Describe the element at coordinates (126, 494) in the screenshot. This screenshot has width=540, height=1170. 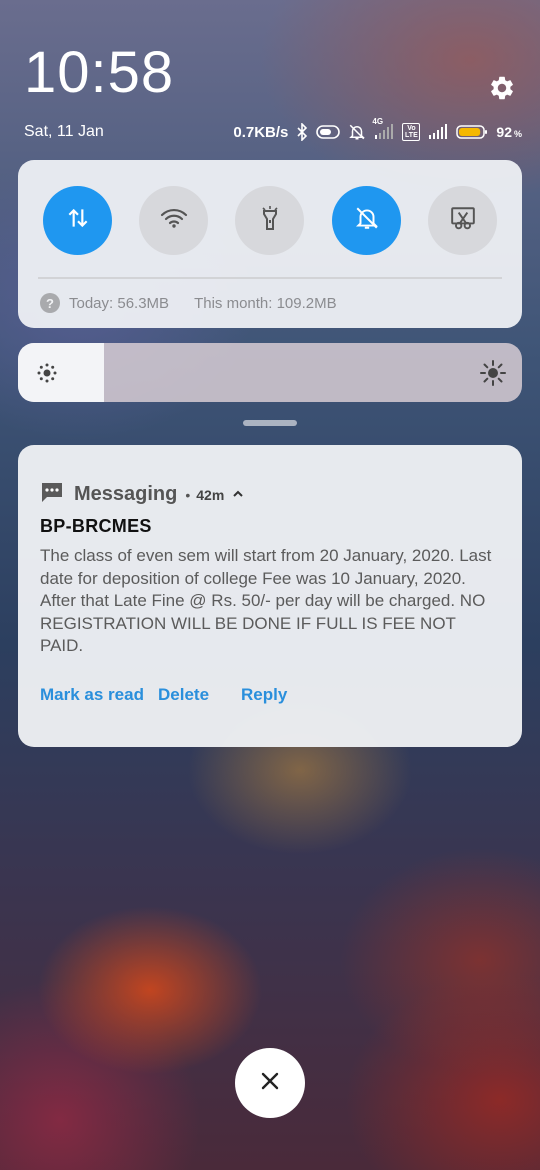
I see `app-name: Messaging` at that location.